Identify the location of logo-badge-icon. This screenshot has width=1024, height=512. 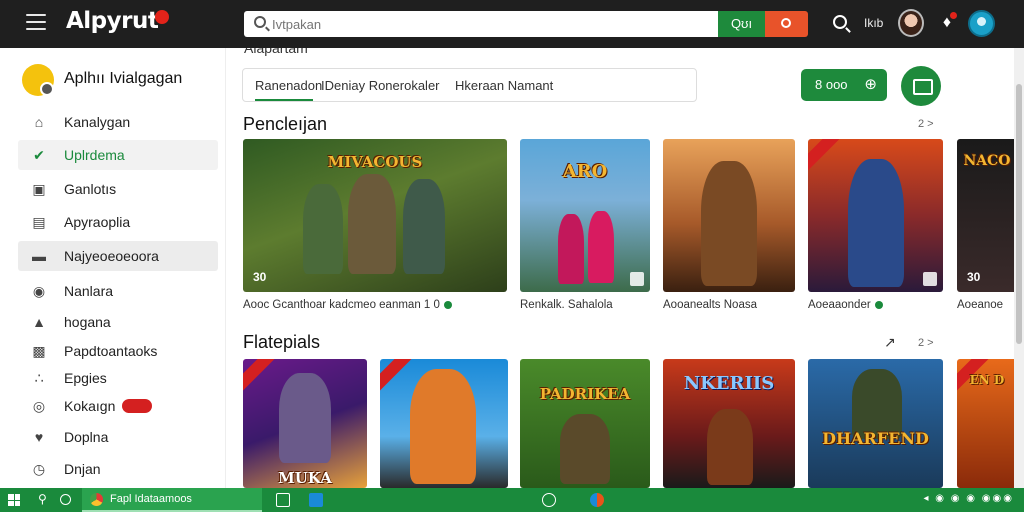
(162, 17).